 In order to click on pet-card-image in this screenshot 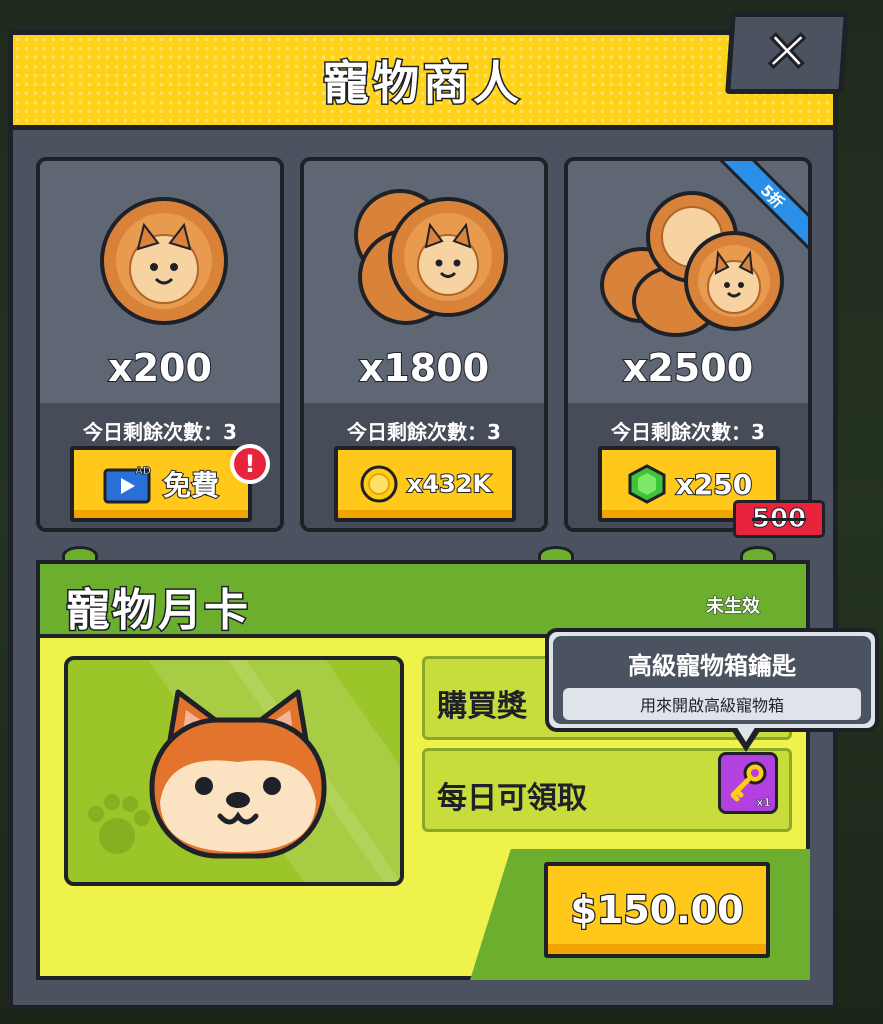, I will do `click(234, 771)`.